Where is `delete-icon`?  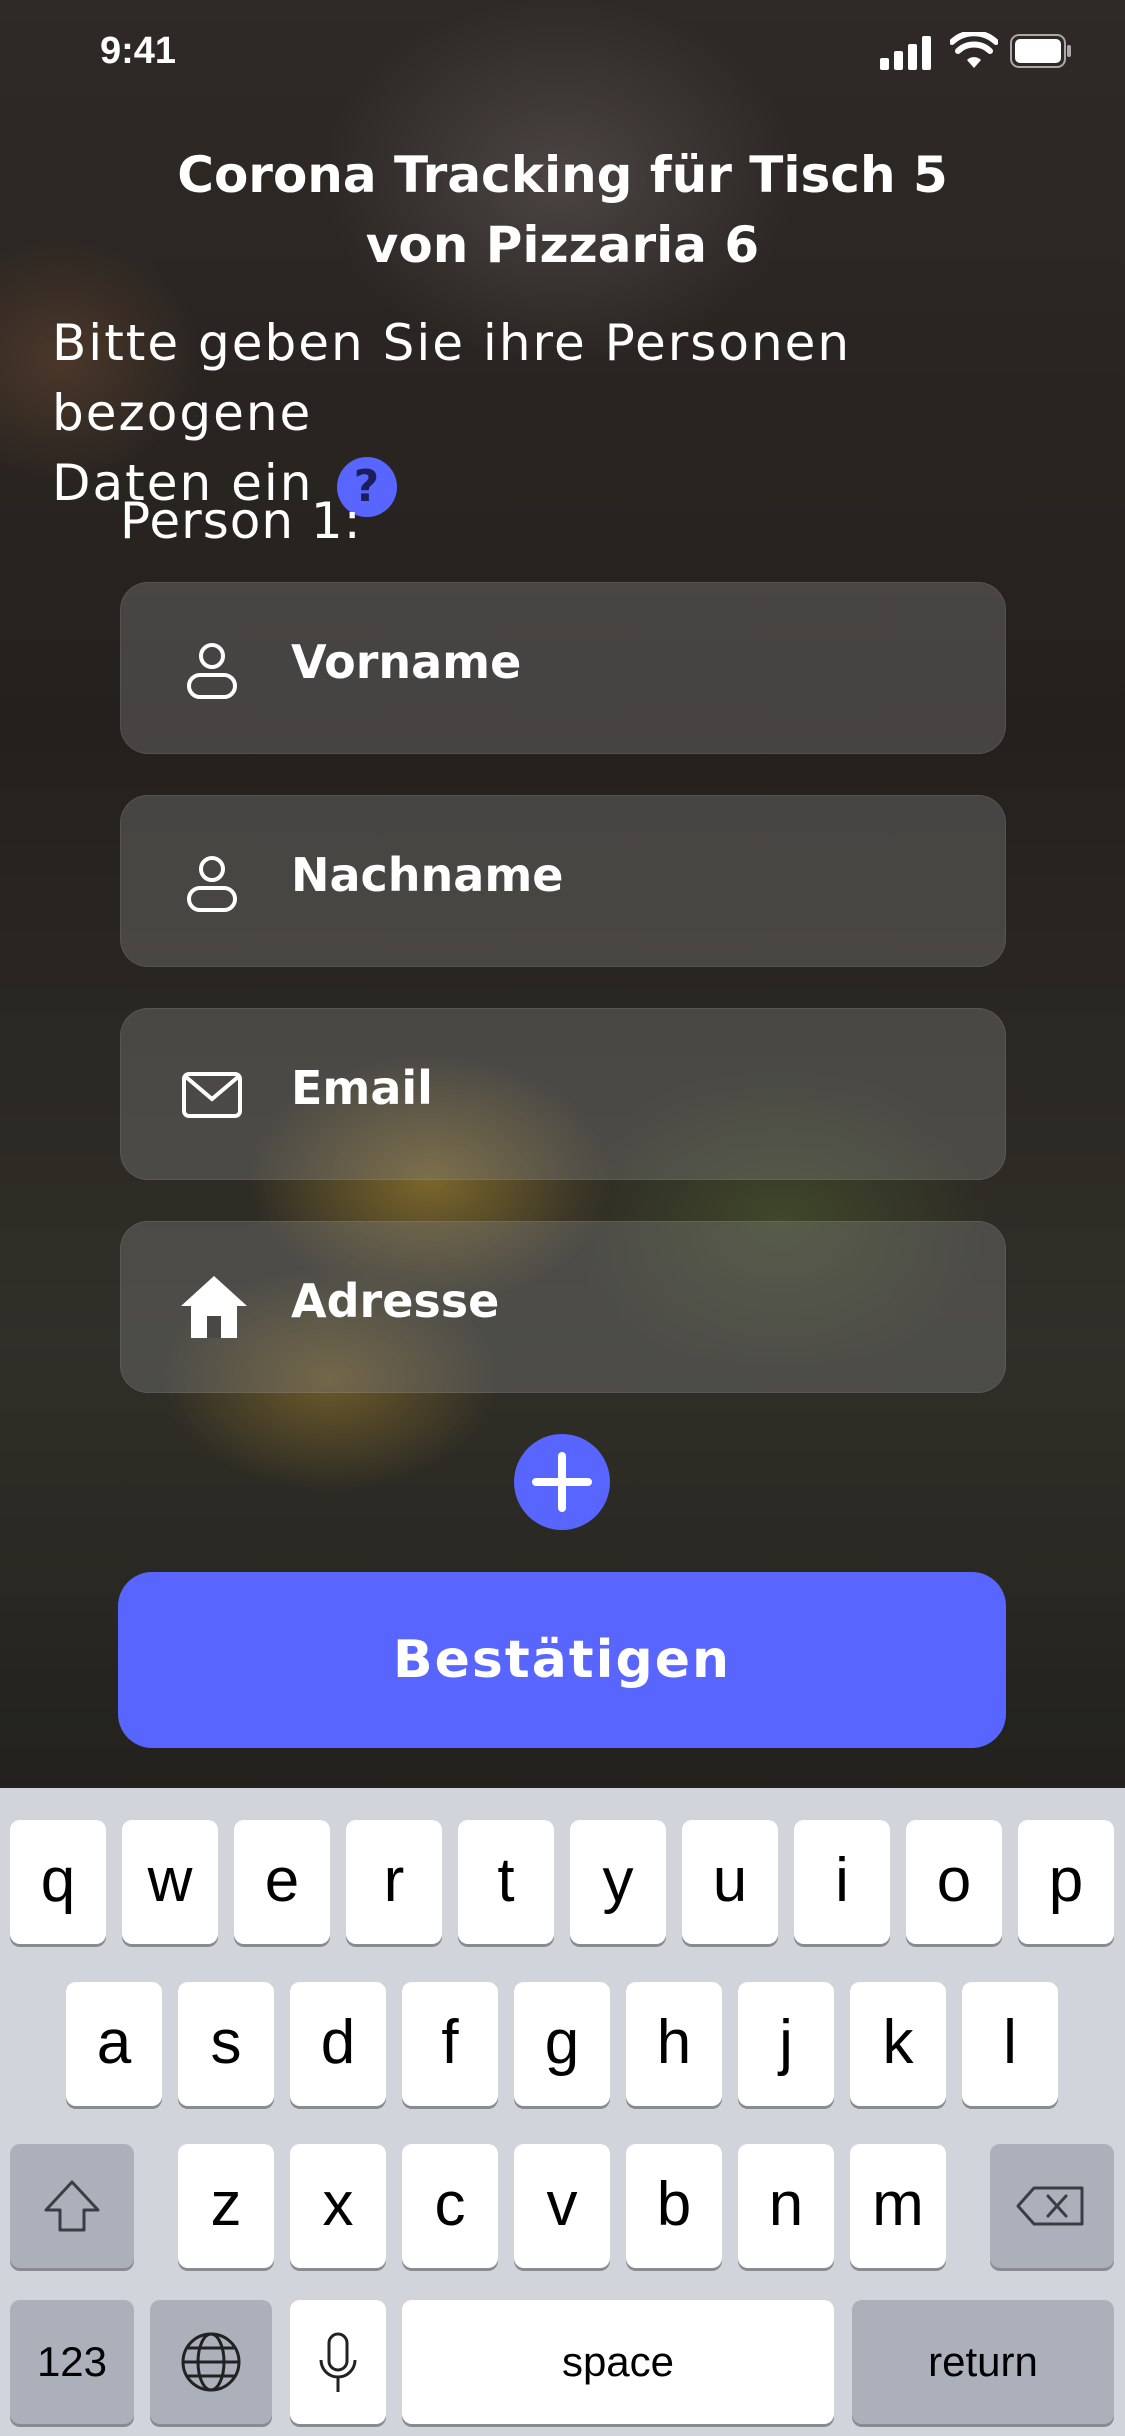 delete-icon is located at coordinates (1050, 2206).